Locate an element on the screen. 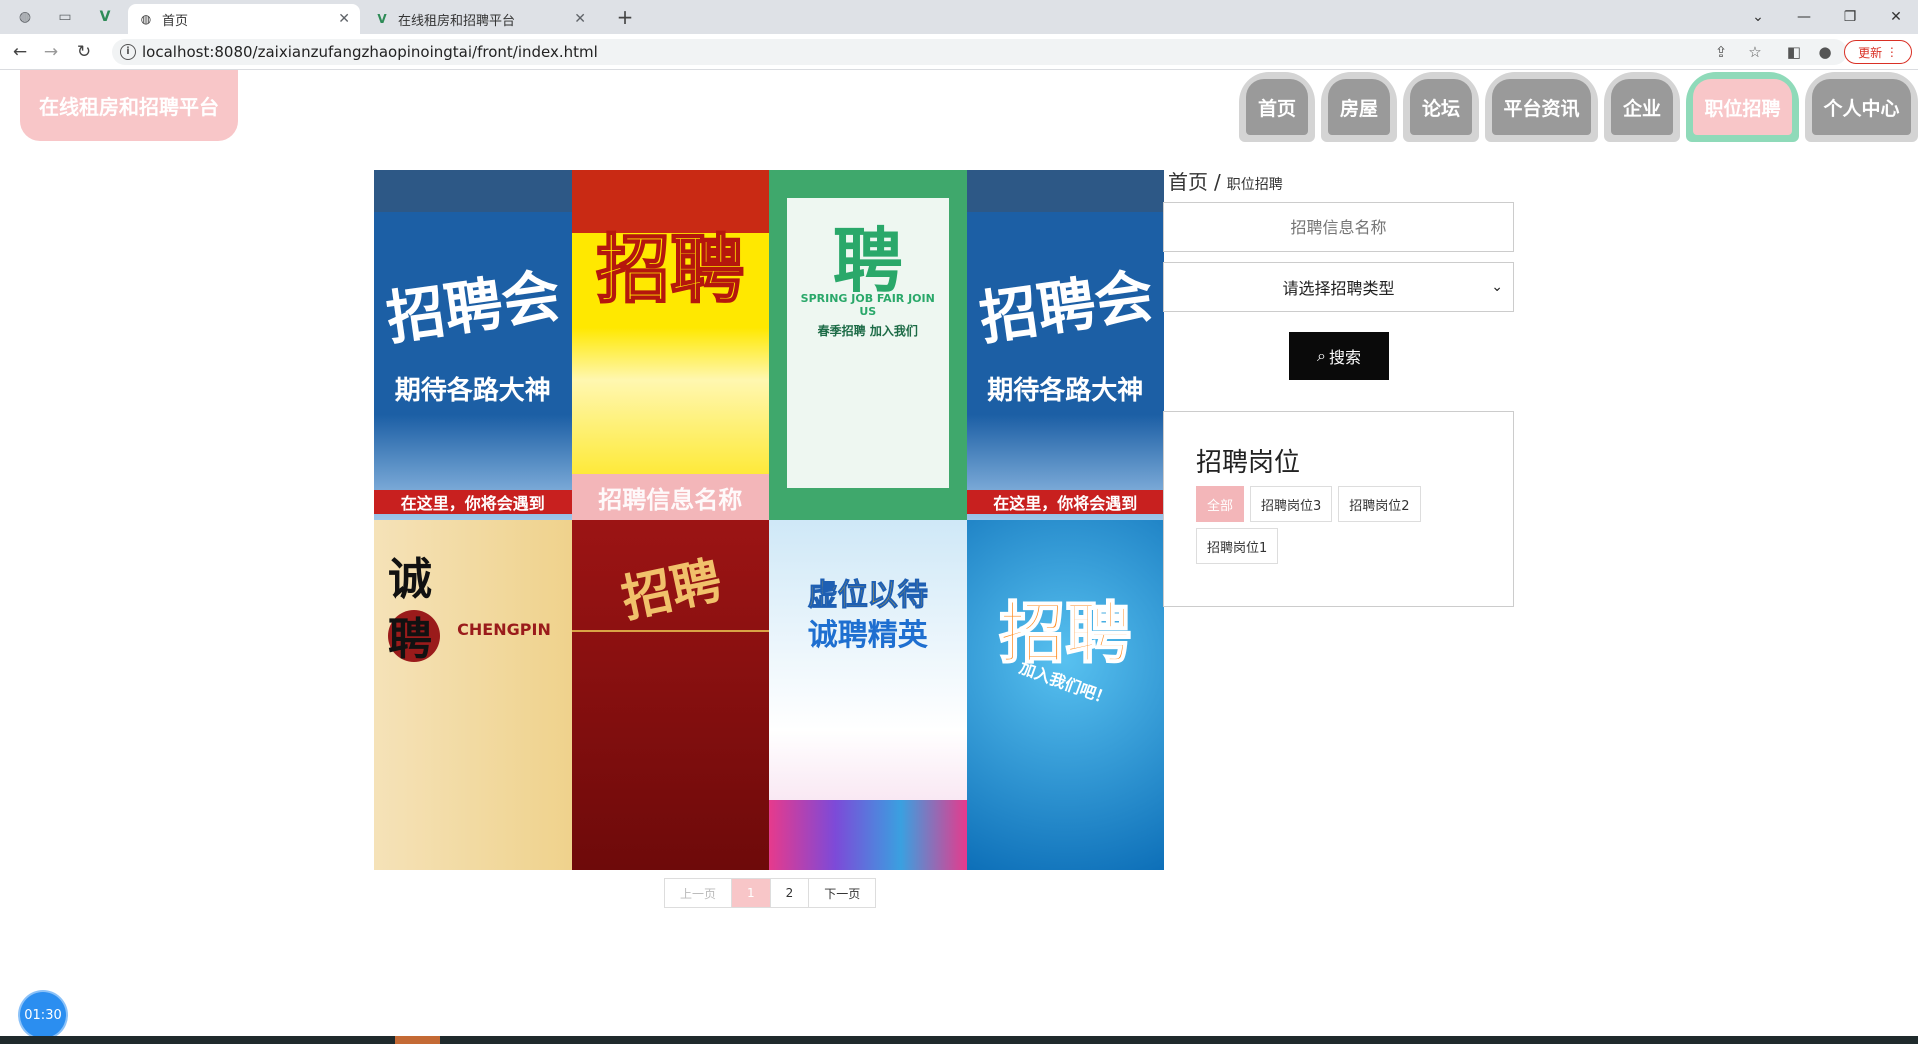  taskbar-strip is located at coordinates (959, 1040).